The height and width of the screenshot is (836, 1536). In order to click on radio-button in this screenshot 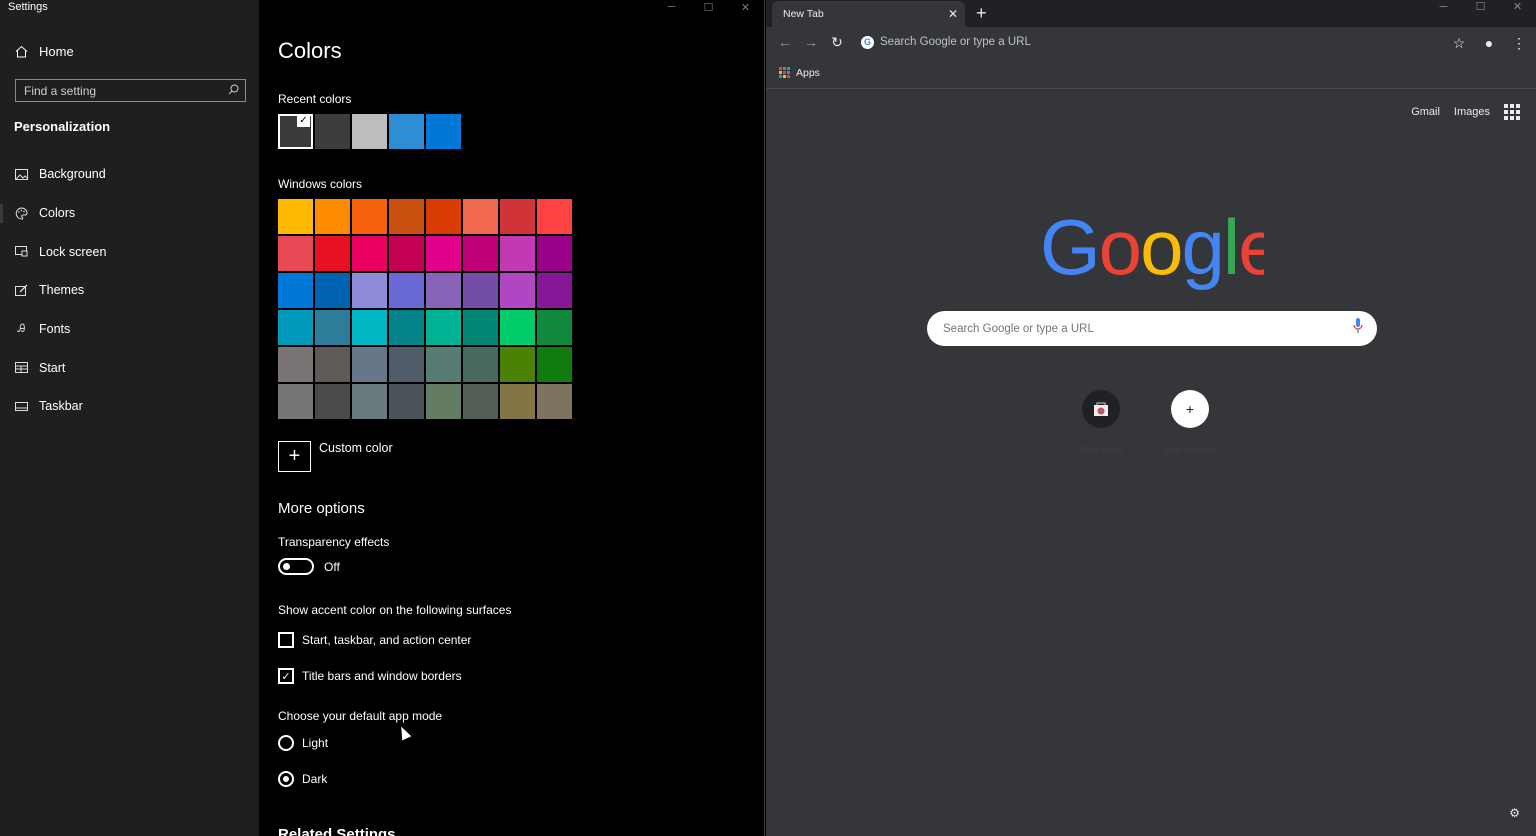, I will do `click(286, 743)`.